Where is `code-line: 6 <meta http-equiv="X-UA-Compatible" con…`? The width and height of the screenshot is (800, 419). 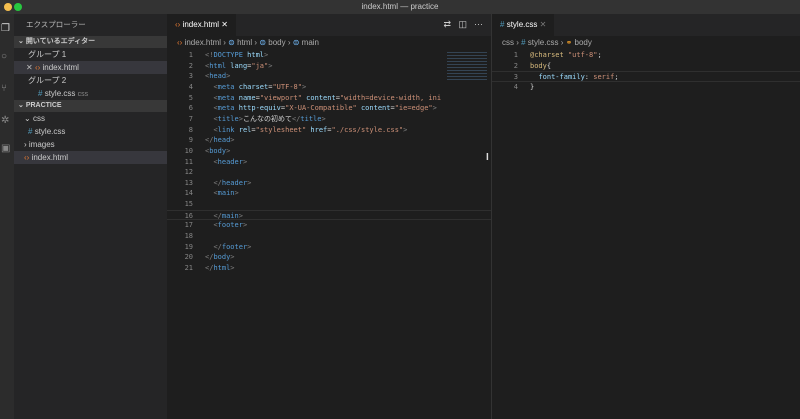
code-line: 6 <meta http-equiv="X-UA-Compatible" con… is located at coordinates (329, 108).